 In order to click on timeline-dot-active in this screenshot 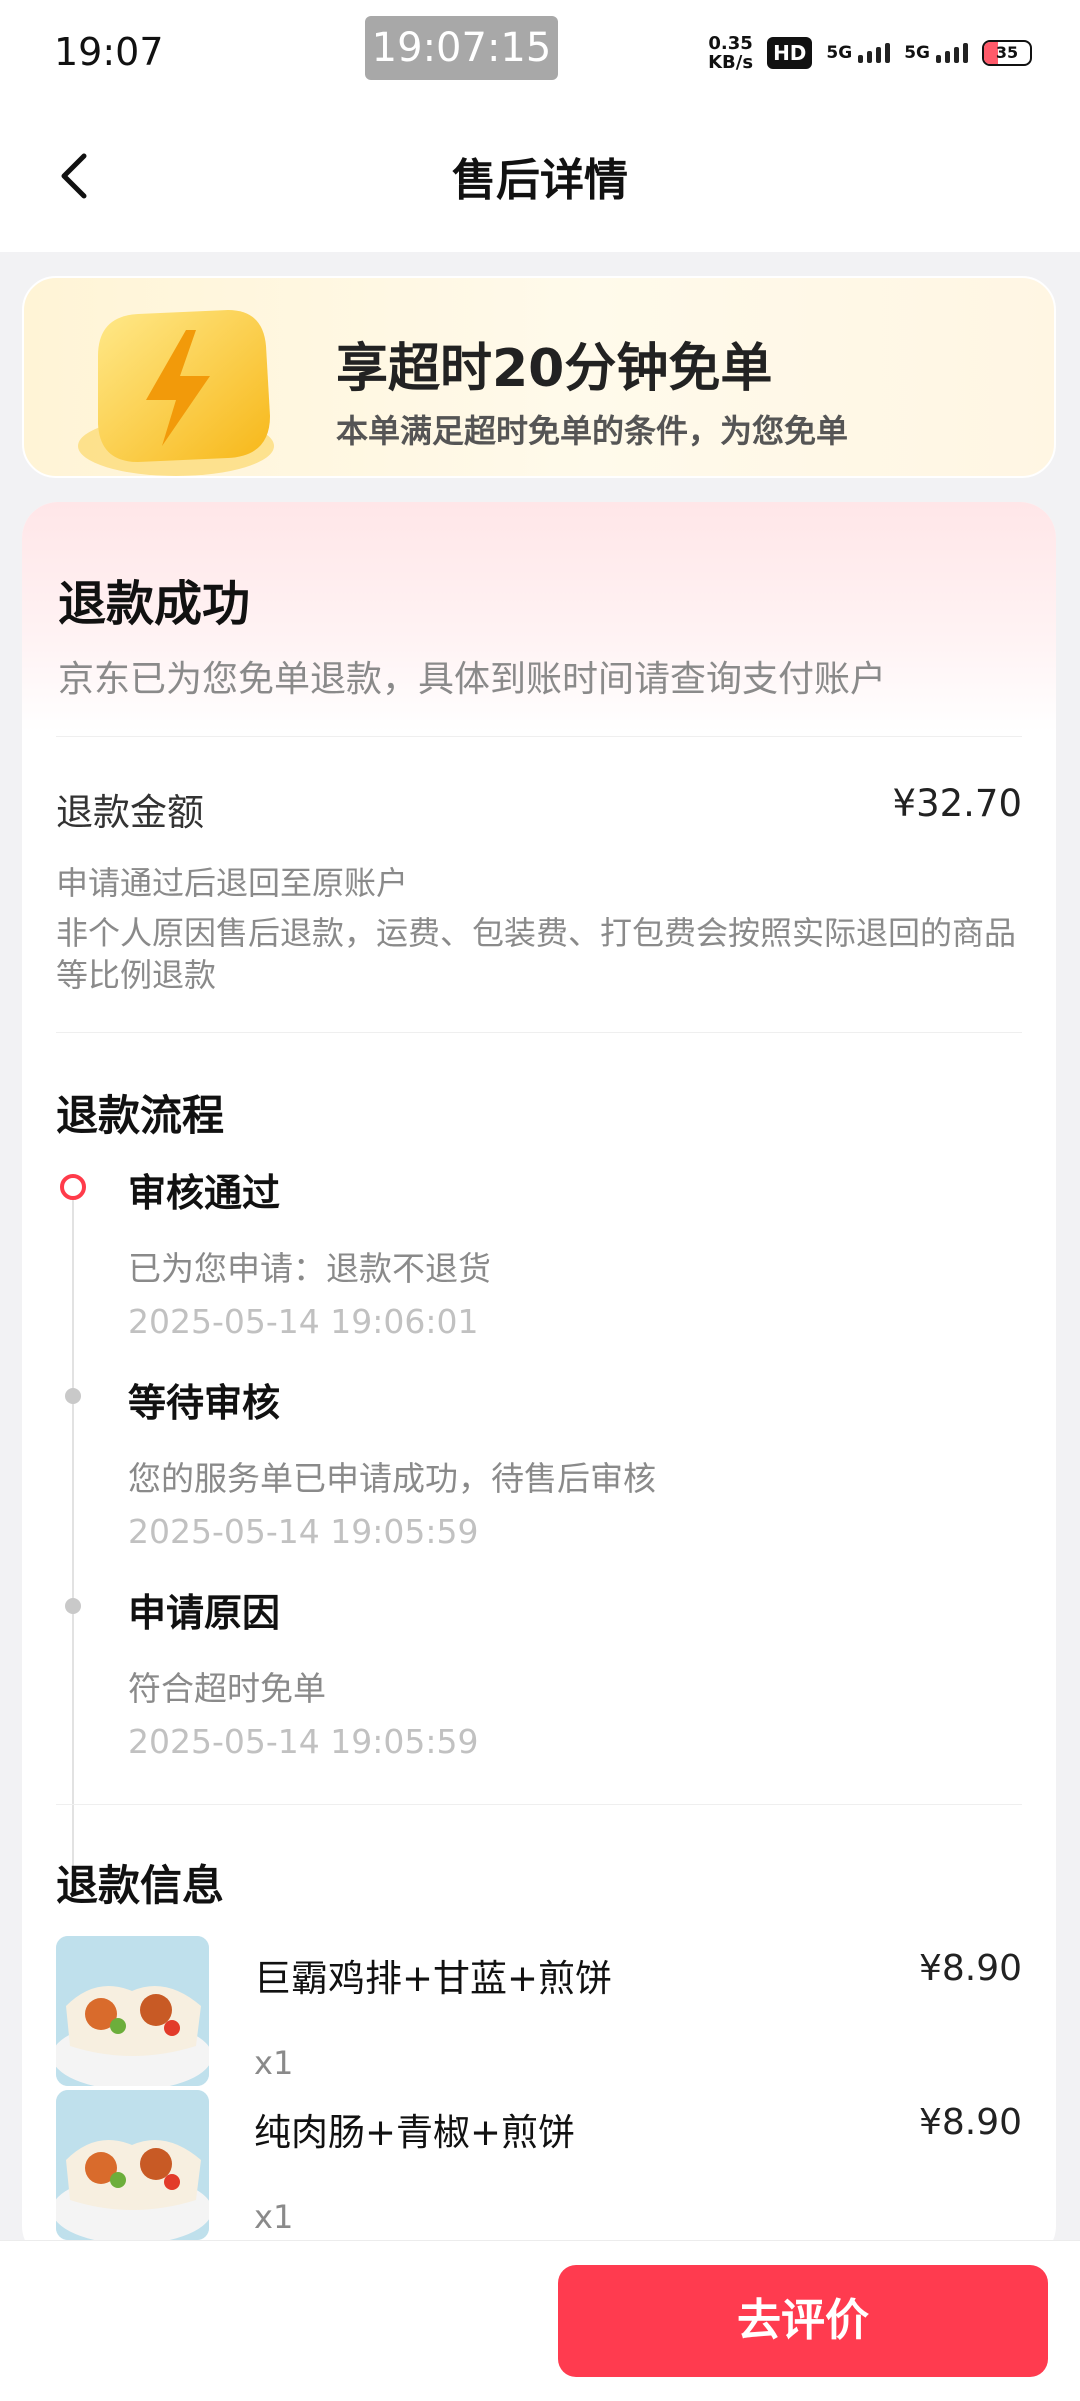, I will do `click(73, 1187)`.